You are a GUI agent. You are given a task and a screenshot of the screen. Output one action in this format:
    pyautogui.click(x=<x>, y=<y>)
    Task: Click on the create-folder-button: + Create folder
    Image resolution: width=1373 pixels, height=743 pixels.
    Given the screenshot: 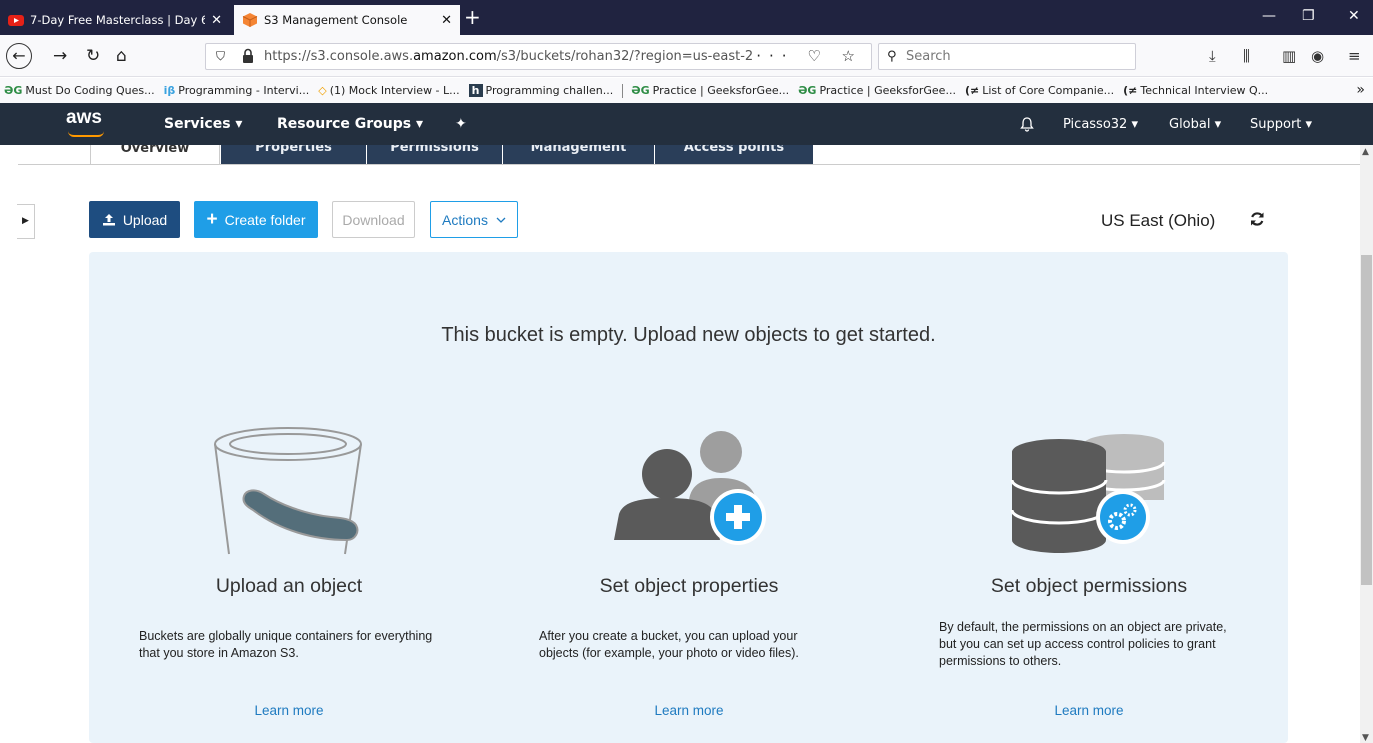 What is the action you would take?
    pyautogui.click(x=256, y=219)
    